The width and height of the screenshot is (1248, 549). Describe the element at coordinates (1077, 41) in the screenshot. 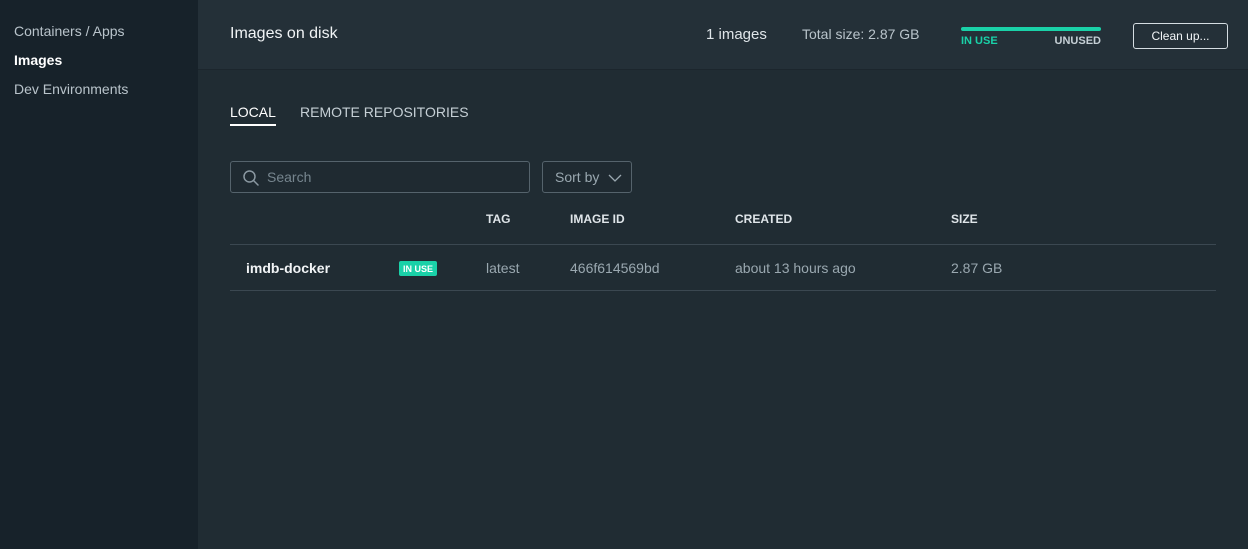

I see `usage-unused-label: UNUSED` at that location.